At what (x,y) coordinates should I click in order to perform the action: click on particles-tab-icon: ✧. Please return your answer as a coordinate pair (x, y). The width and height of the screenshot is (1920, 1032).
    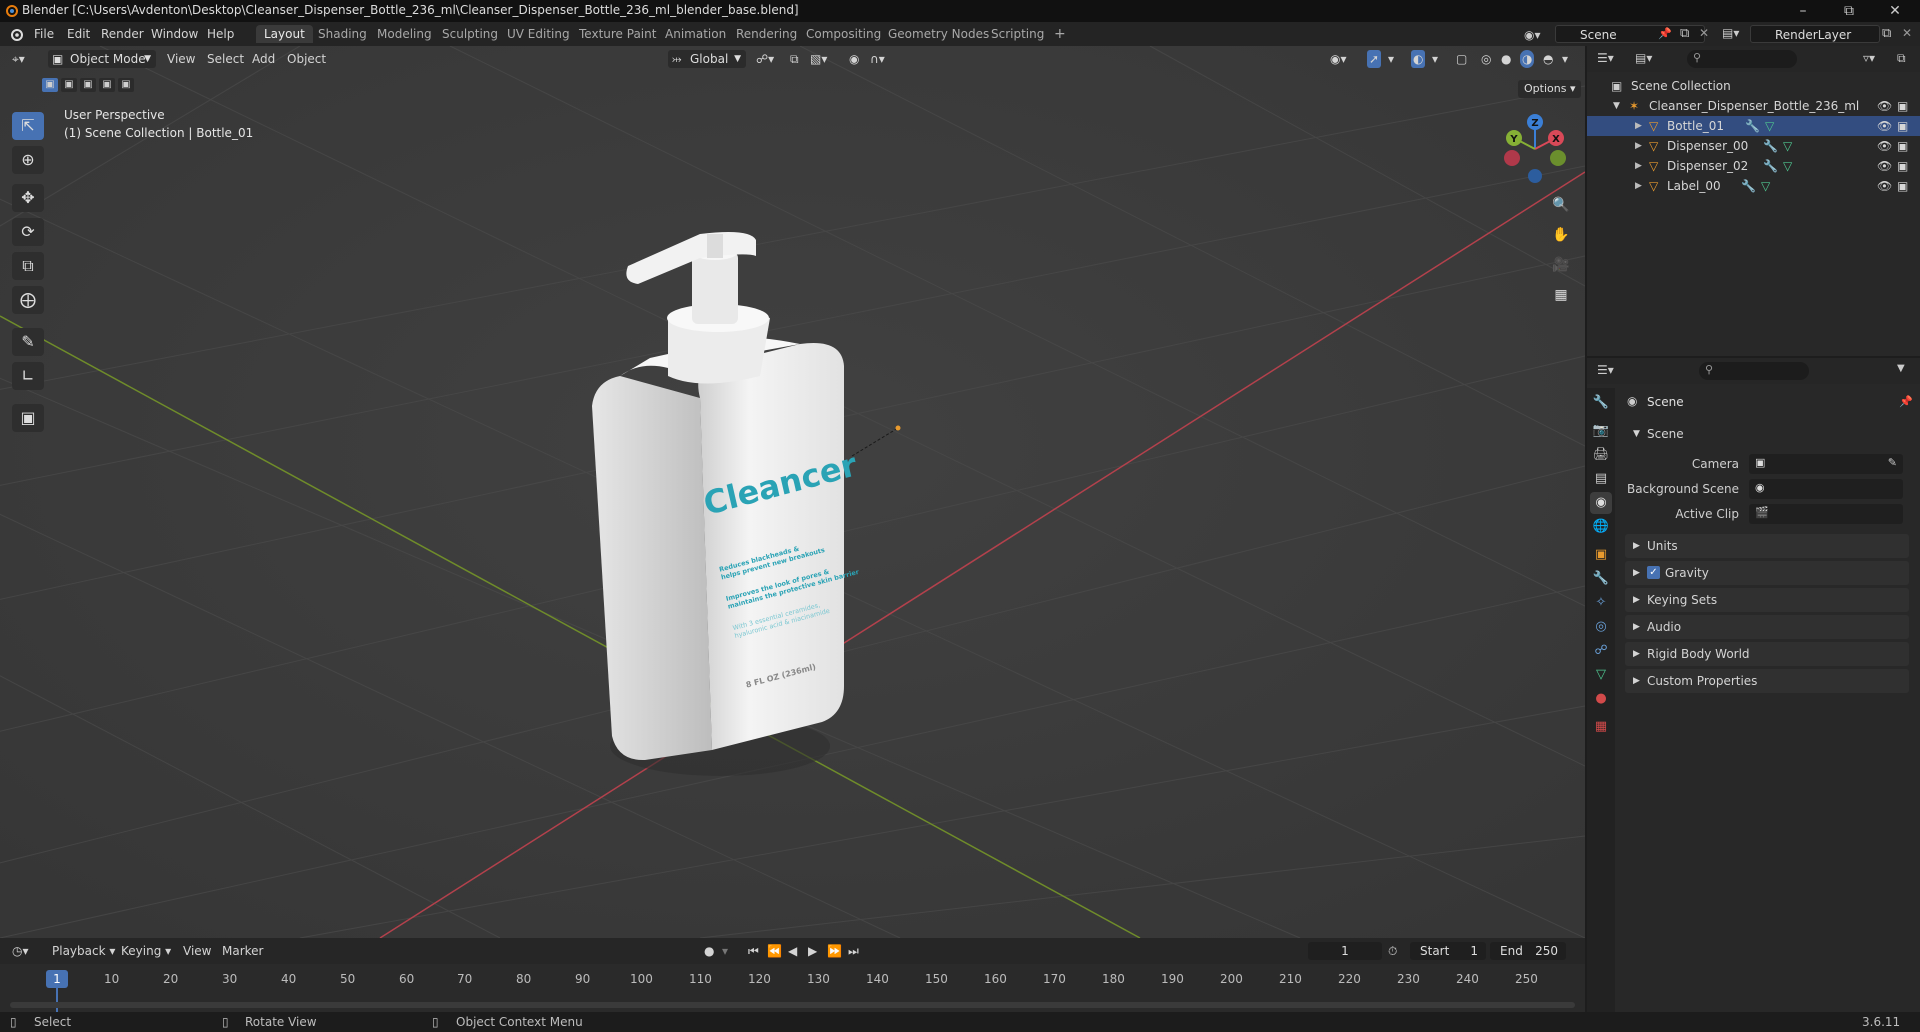
    Looking at the image, I should click on (1601, 603).